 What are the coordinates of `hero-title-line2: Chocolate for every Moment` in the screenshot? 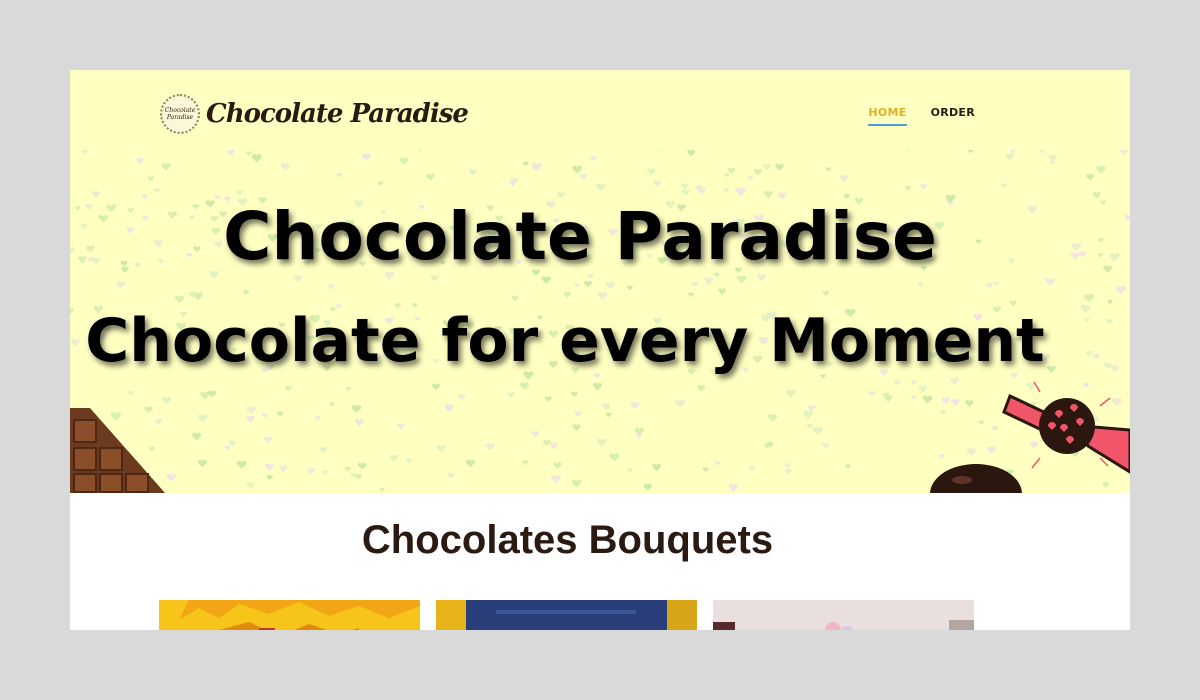 It's located at (565, 341).